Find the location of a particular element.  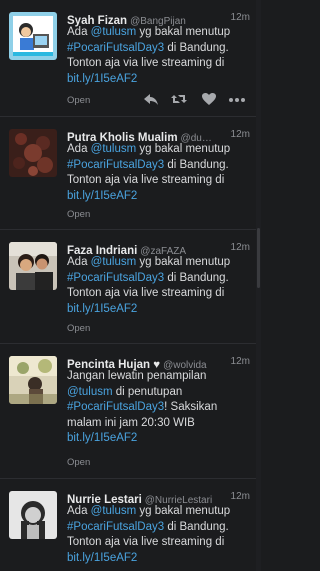

scrollbar-thumb is located at coordinates (258, 258).